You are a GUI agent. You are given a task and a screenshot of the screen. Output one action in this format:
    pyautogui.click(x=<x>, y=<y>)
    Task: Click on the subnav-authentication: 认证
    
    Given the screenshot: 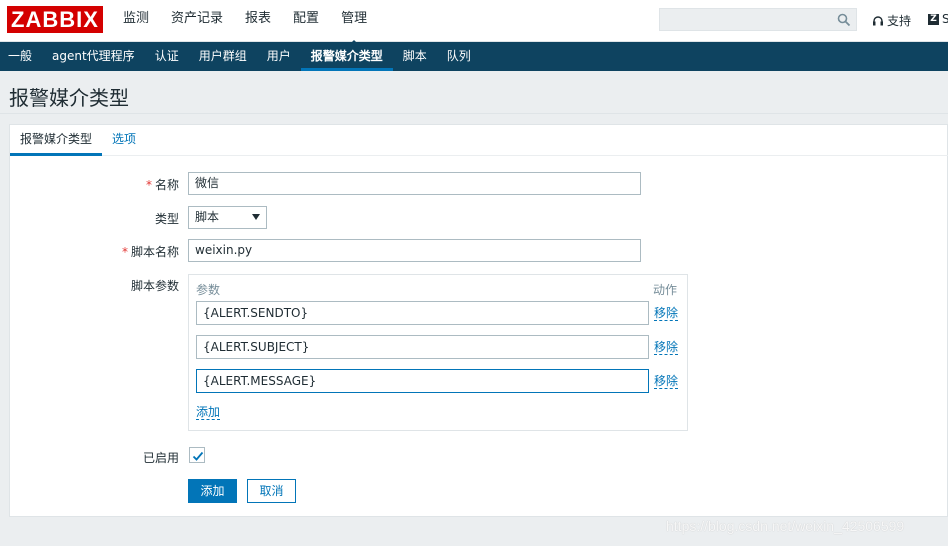 What is the action you would take?
    pyautogui.click(x=167, y=56)
    